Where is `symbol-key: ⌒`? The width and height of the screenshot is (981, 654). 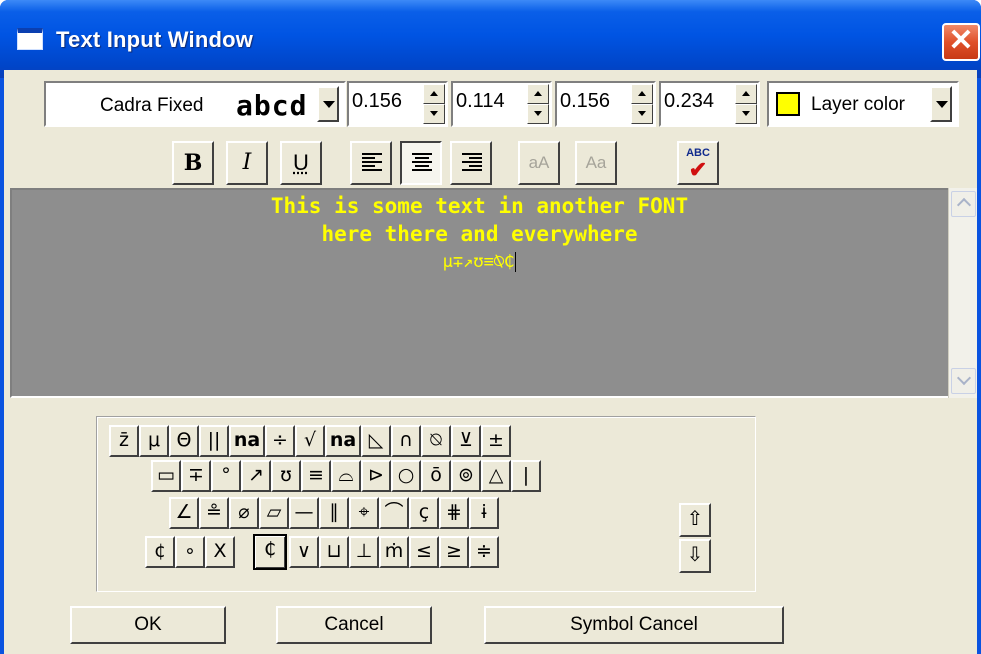 symbol-key: ⌒ is located at coordinates (394, 513).